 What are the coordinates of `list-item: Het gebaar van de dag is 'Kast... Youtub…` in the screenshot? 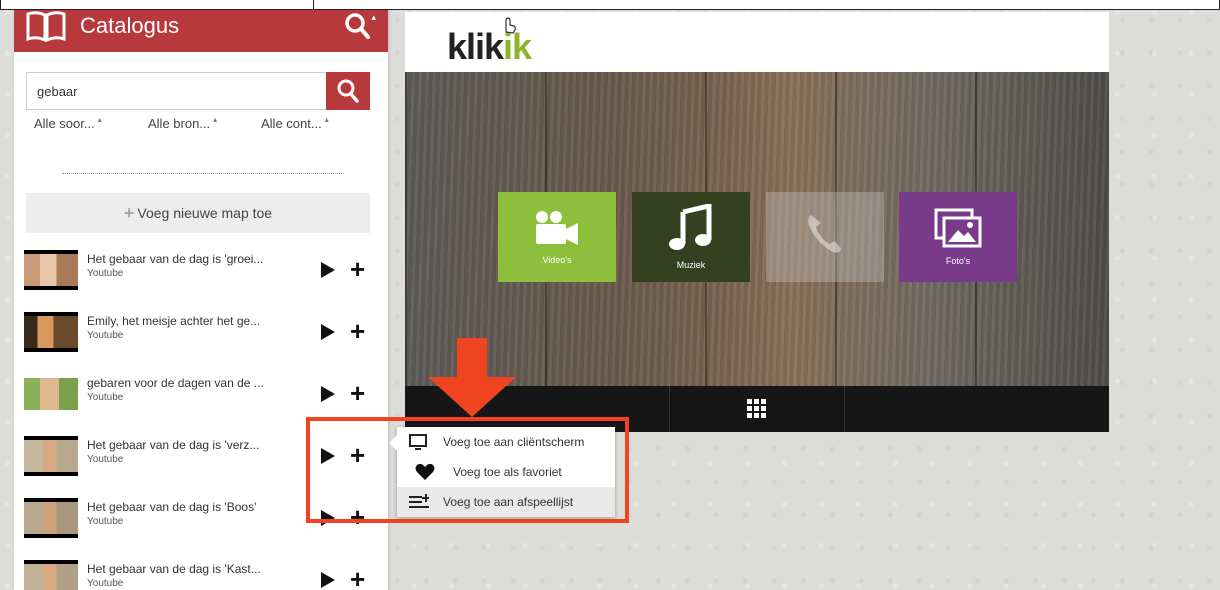 It's located at (202, 575).